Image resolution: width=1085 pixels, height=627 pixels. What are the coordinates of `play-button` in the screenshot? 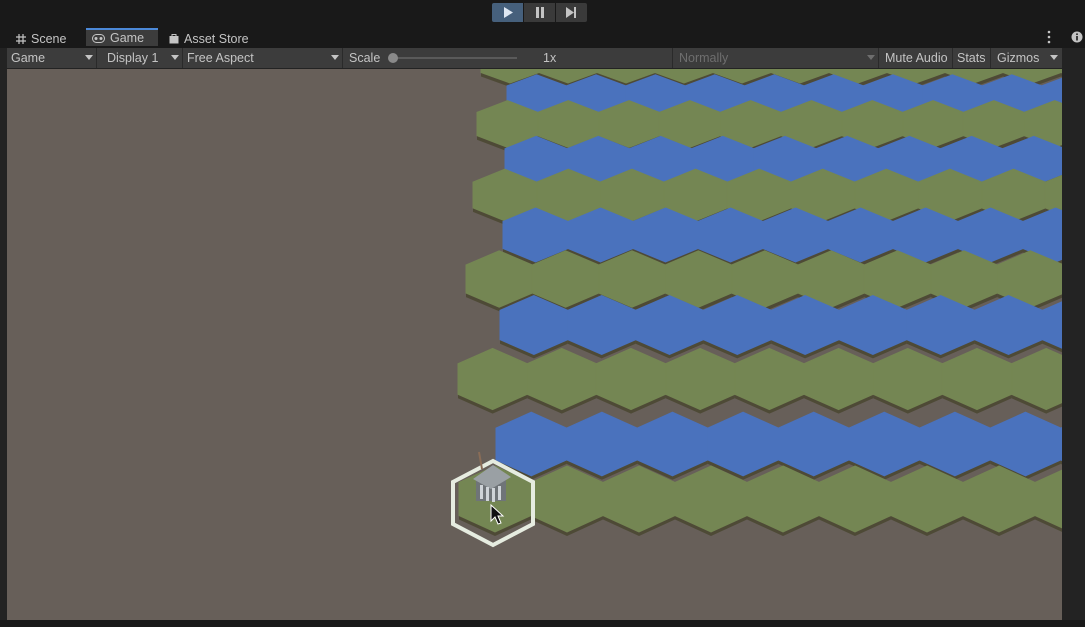 It's located at (507, 12).